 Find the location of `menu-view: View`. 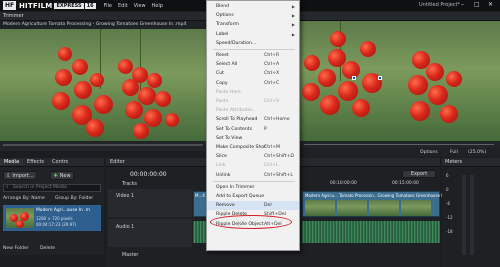

menu-view: View is located at coordinates (140, 6).